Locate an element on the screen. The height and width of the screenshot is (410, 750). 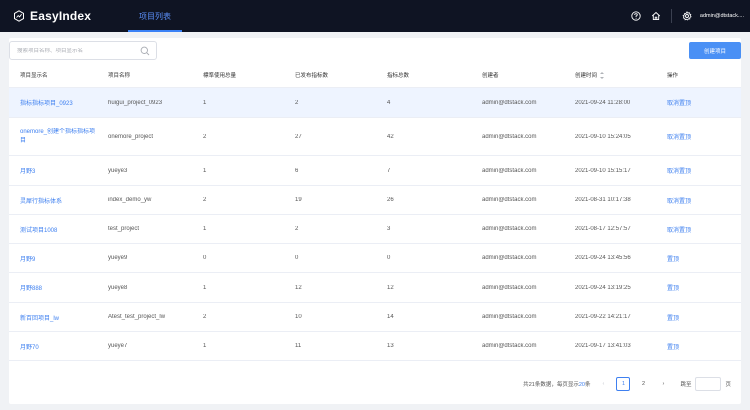
created-time-cell: 2021-09-24 13:19:25 is located at coordinates (603, 287).